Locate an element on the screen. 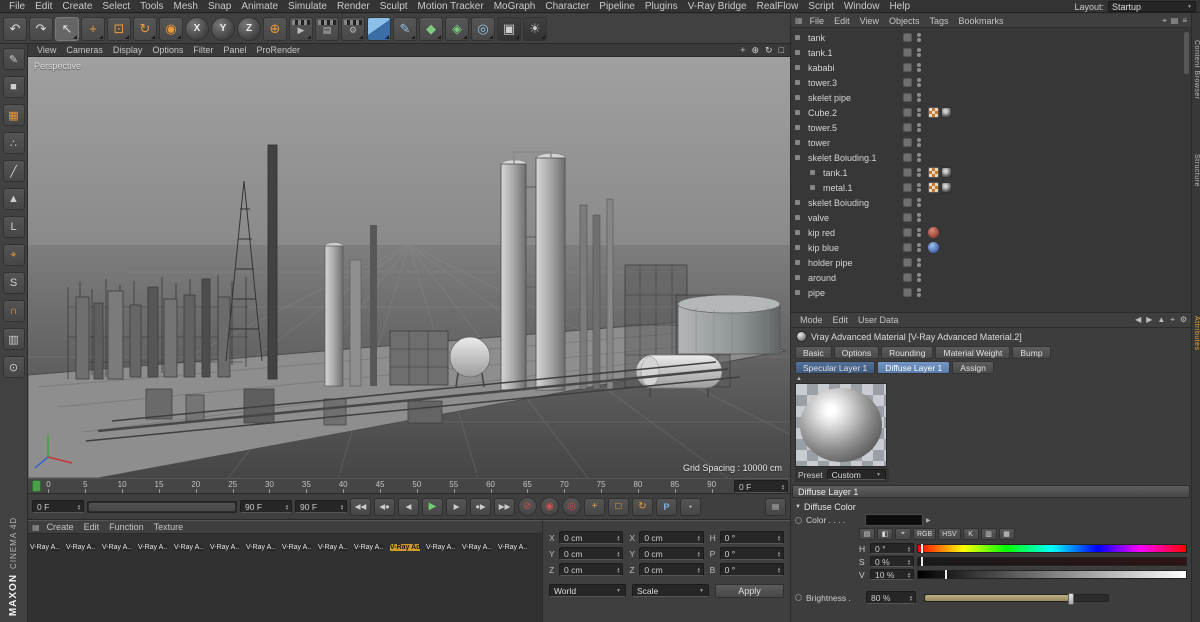  object-name: kip blue is located at coordinates (823, 248).